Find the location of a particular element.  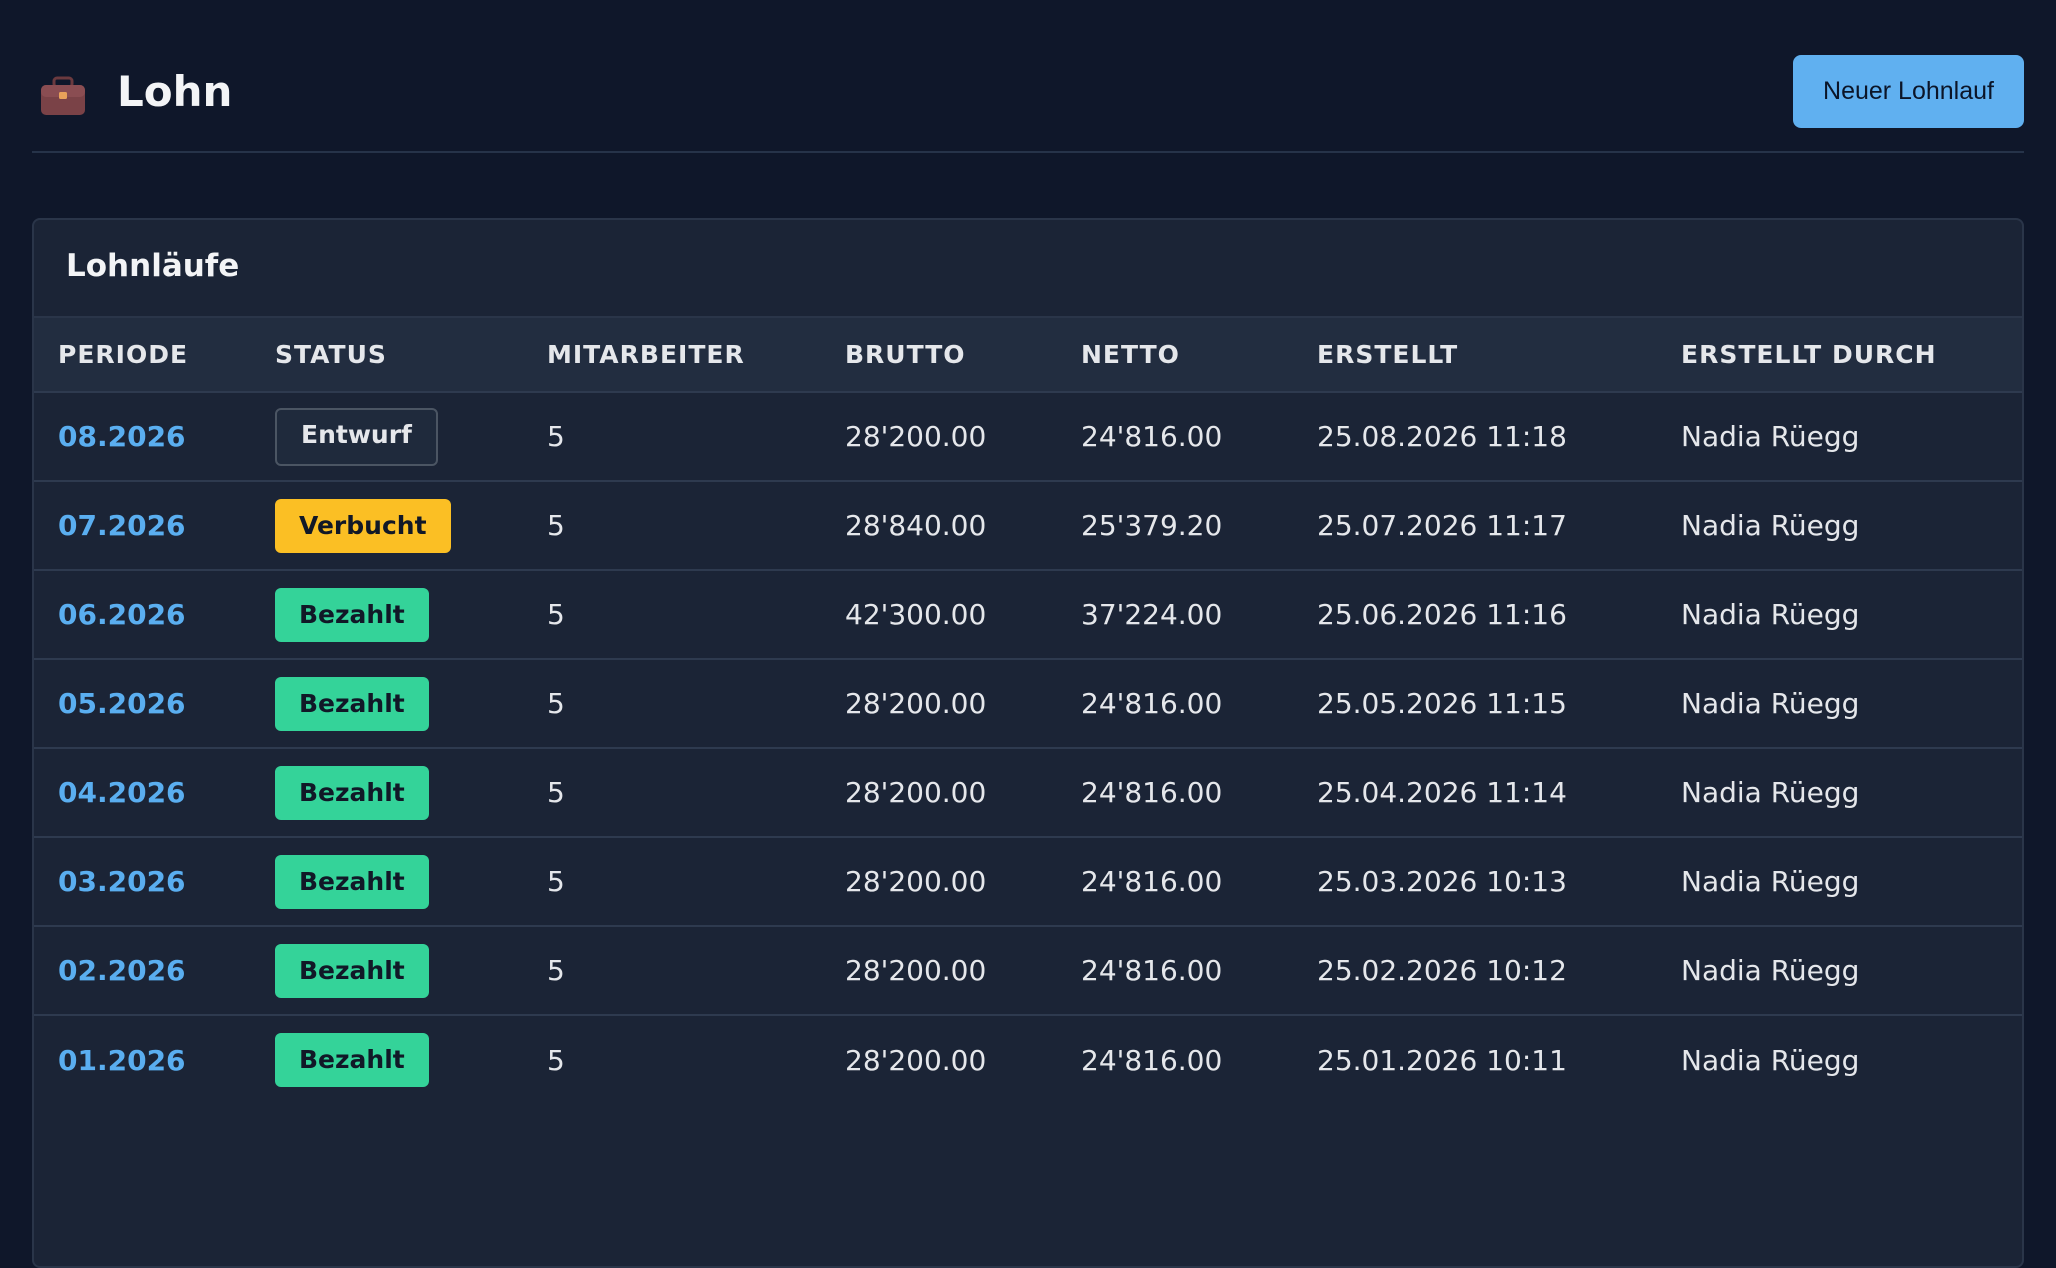

status-badge: Verbucht is located at coordinates (363, 525).